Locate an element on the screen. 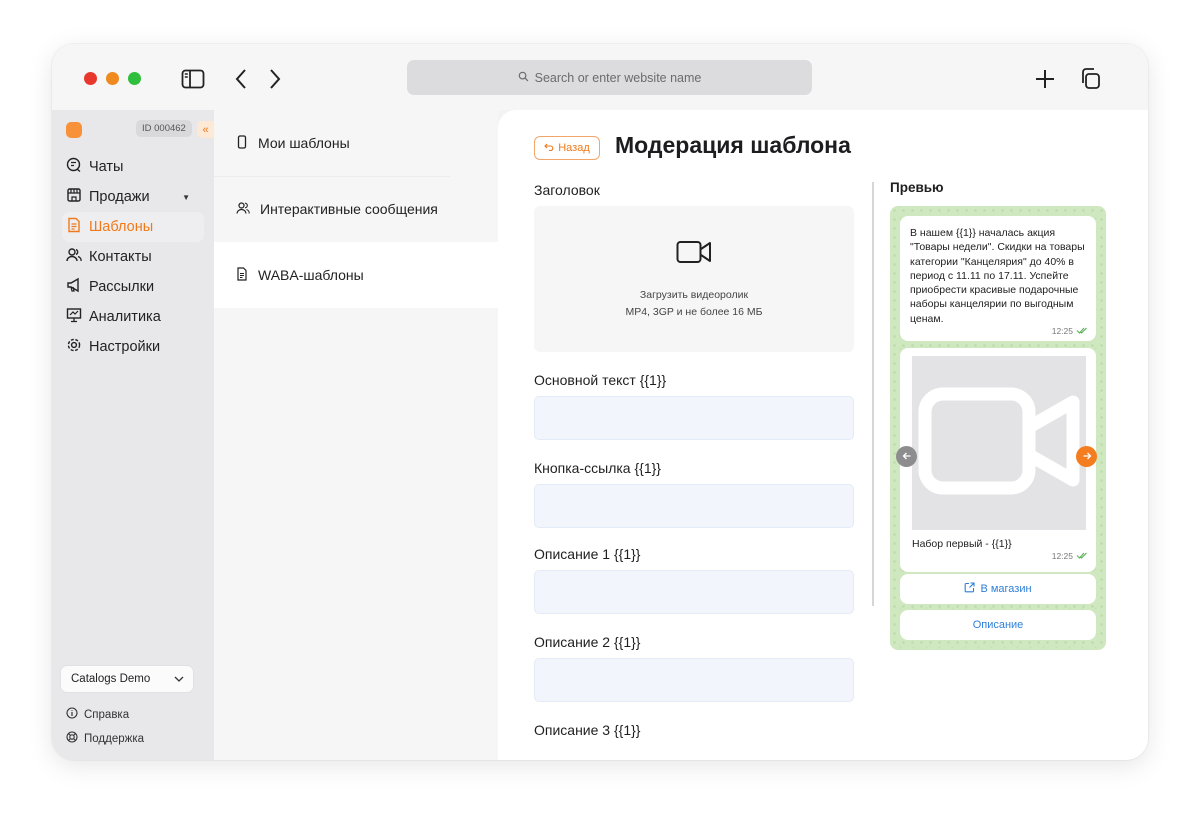 The height and width of the screenshot is (820, 1200). card-time: 12:25 is located at coordinates (1062, 556).